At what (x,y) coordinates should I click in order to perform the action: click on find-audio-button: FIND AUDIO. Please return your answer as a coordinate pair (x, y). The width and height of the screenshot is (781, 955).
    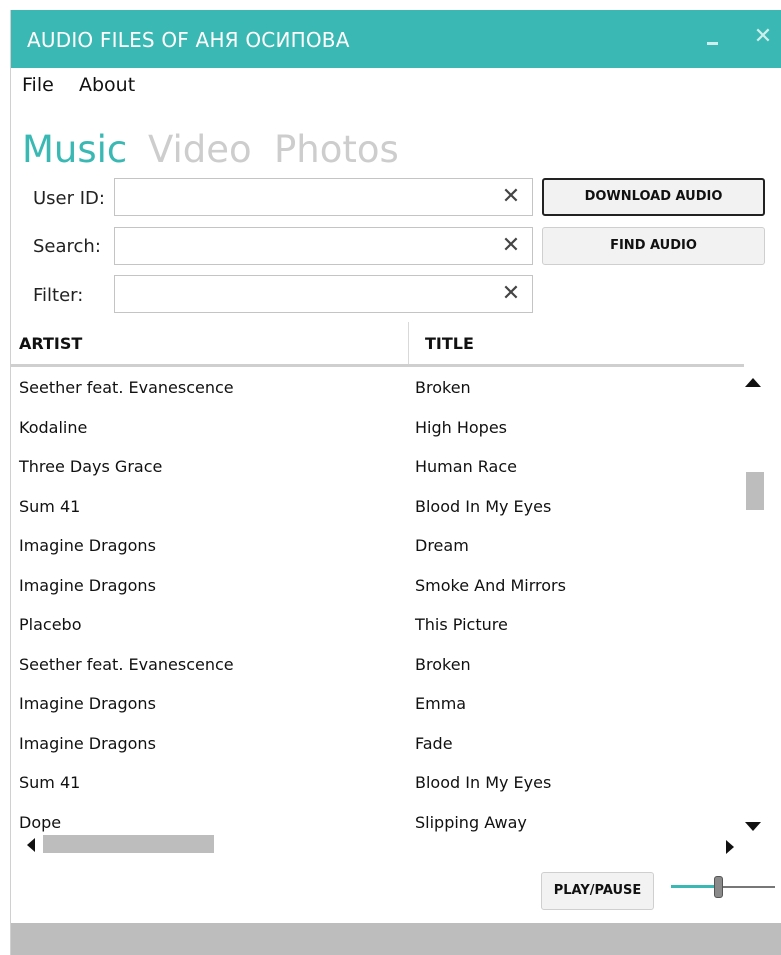
    Looking at the image, I should click on (653, 246).